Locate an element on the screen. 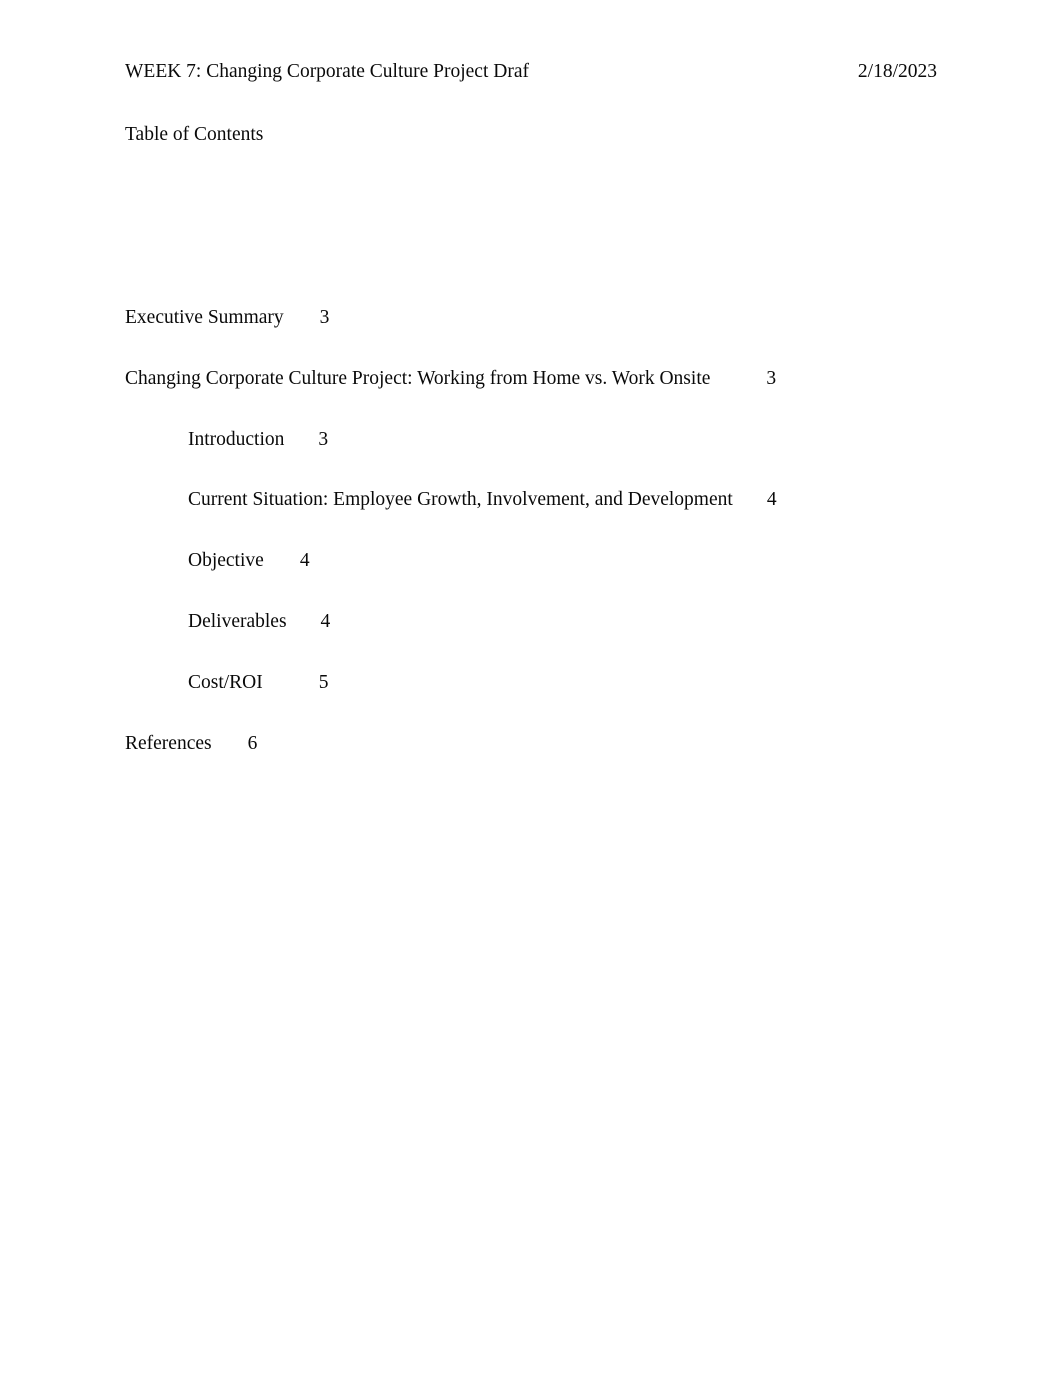 This screenshot has width=1062, height=1376. toc-entry: Executive Summary 3 is located at coordinates (555, 336).